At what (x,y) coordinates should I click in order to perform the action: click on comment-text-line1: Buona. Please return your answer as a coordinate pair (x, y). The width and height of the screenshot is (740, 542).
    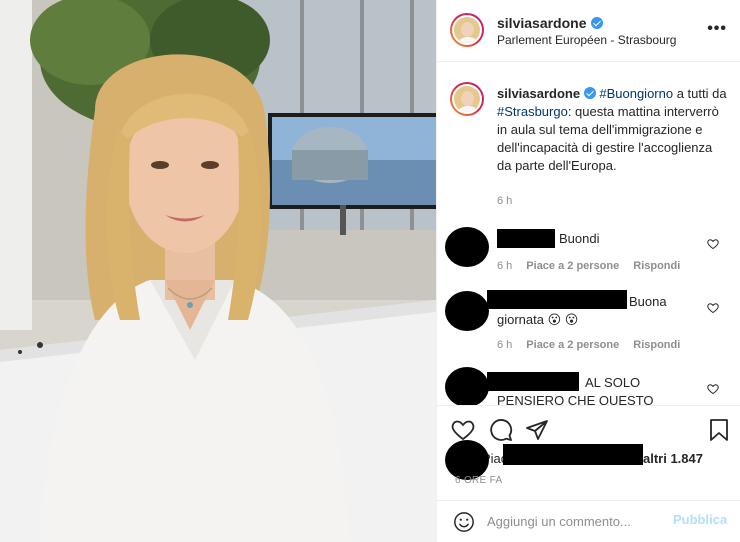
    Looking at the image, I should click on (648, 301).